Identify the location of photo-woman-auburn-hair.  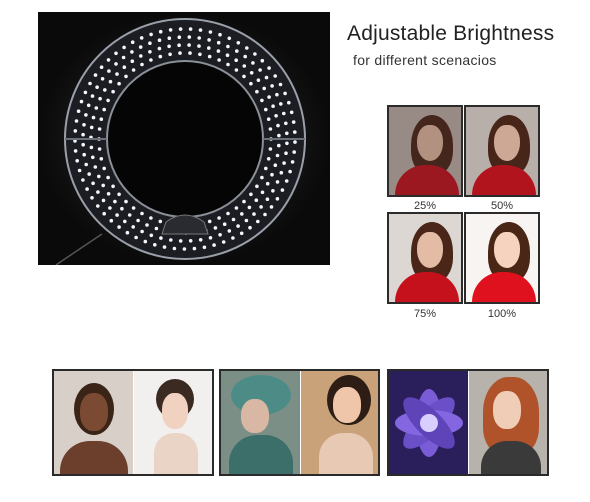
(508, 422).